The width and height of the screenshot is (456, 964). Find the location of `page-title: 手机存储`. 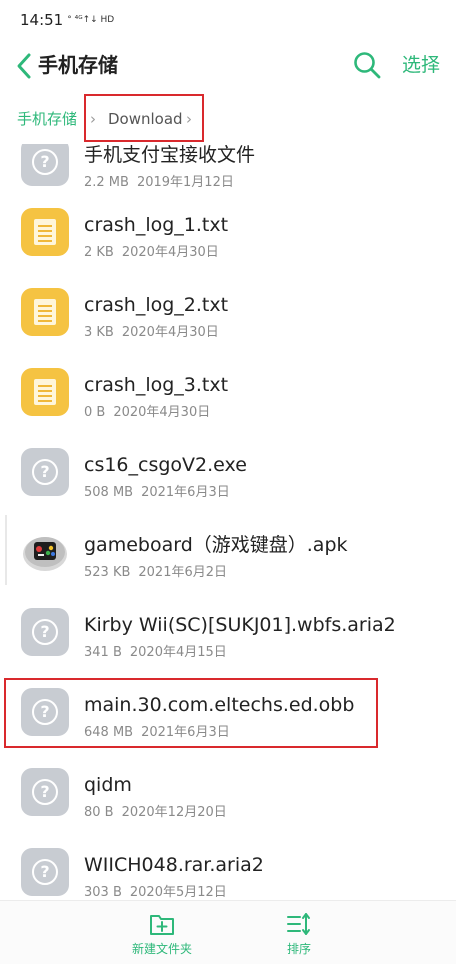

page-title: 手机存储 is located at coordinates (78, 65).